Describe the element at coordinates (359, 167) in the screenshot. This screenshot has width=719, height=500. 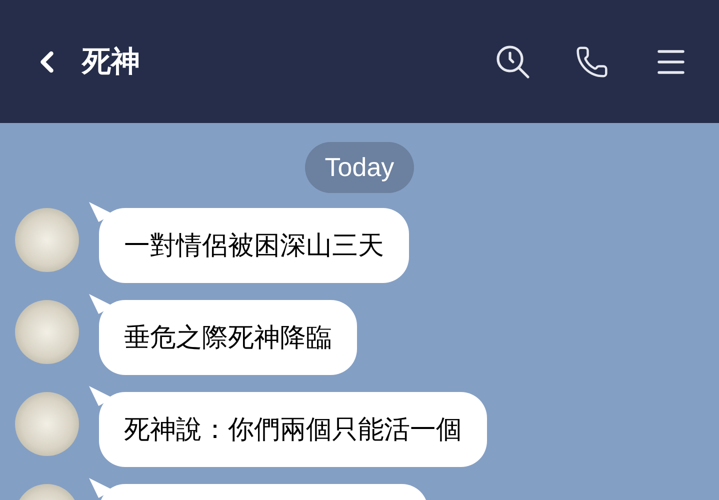
I see `date-label: Today` at that location.